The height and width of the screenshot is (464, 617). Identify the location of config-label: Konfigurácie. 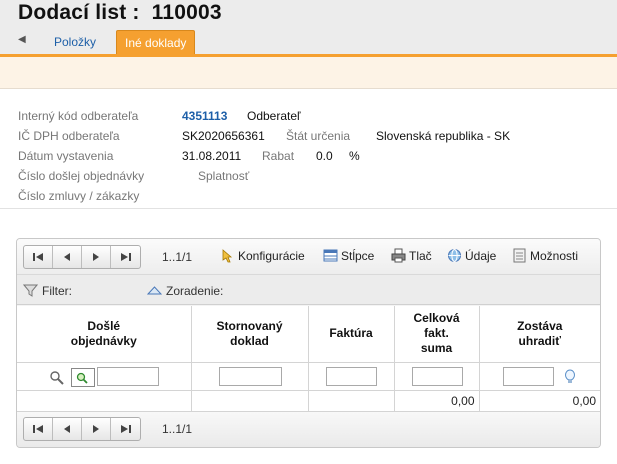
(271, 255).